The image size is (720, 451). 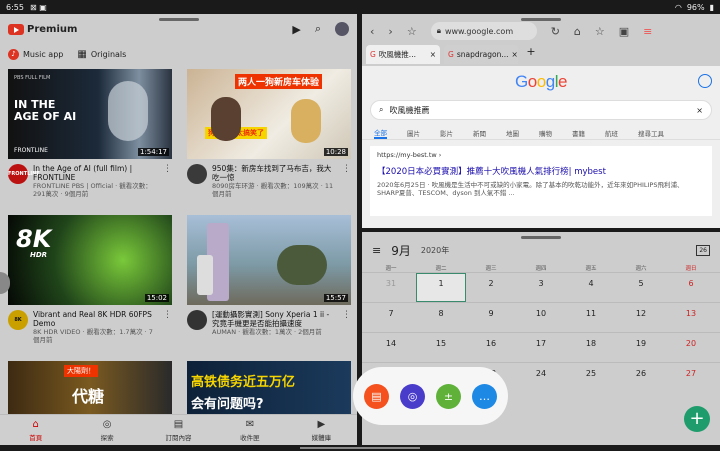 What do you see at coordinates (624, 31) in the screenshot?
I see `tabs-icon: ▣` at bounding box center [624, 31].